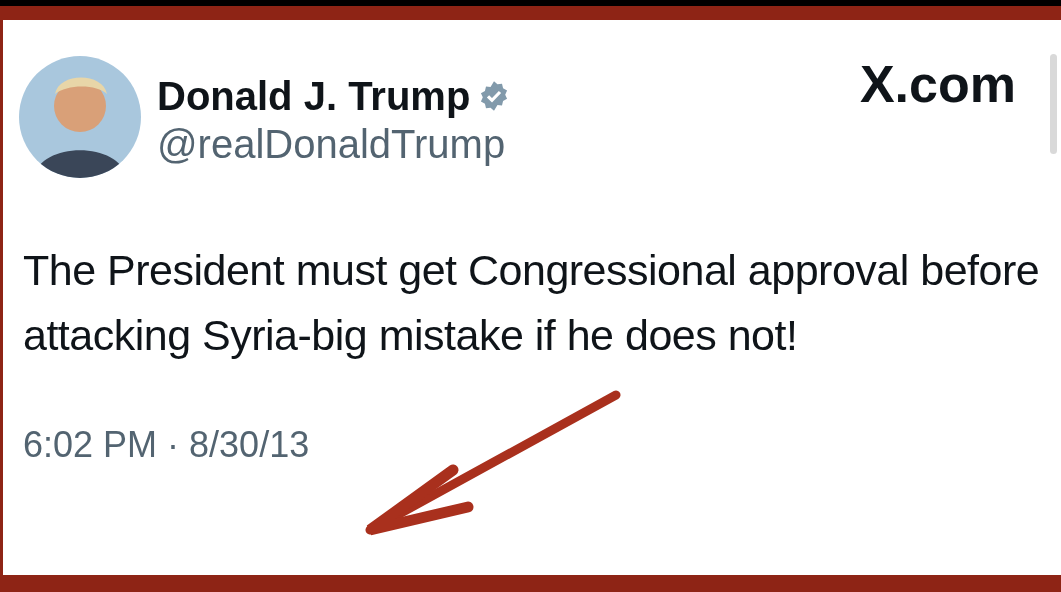 The height and width of the screenshot is (592, 1061). Describe the element at coordinates (1053, 104) in the screenshot. I see `scrollbar` at that location.